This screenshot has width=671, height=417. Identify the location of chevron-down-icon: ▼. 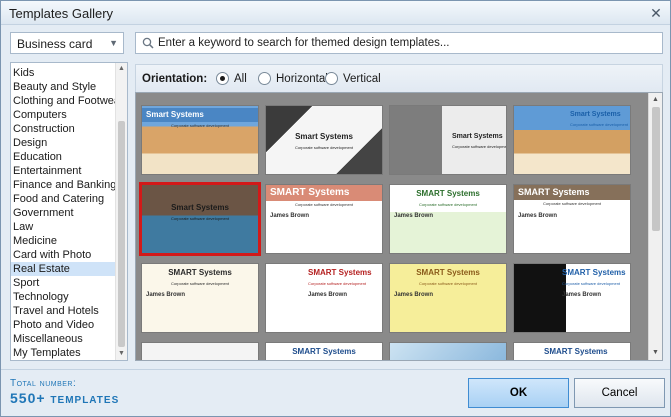
(113, 43).